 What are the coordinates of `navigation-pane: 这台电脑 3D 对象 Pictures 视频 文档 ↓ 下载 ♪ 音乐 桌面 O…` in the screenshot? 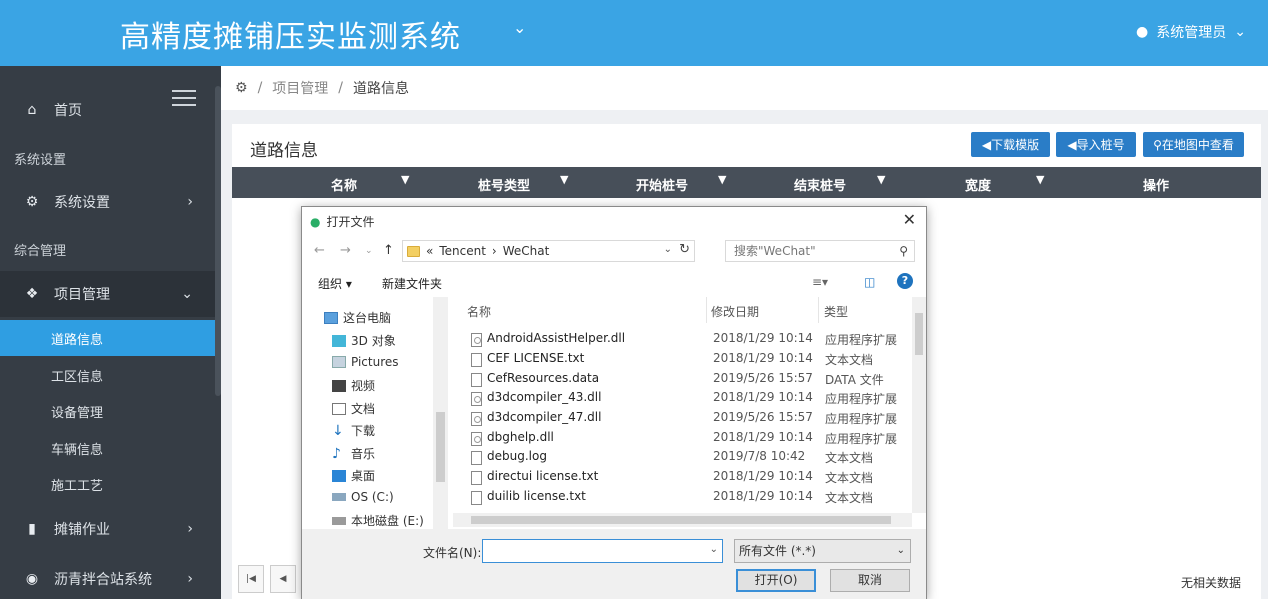 It's located at (376, 413).